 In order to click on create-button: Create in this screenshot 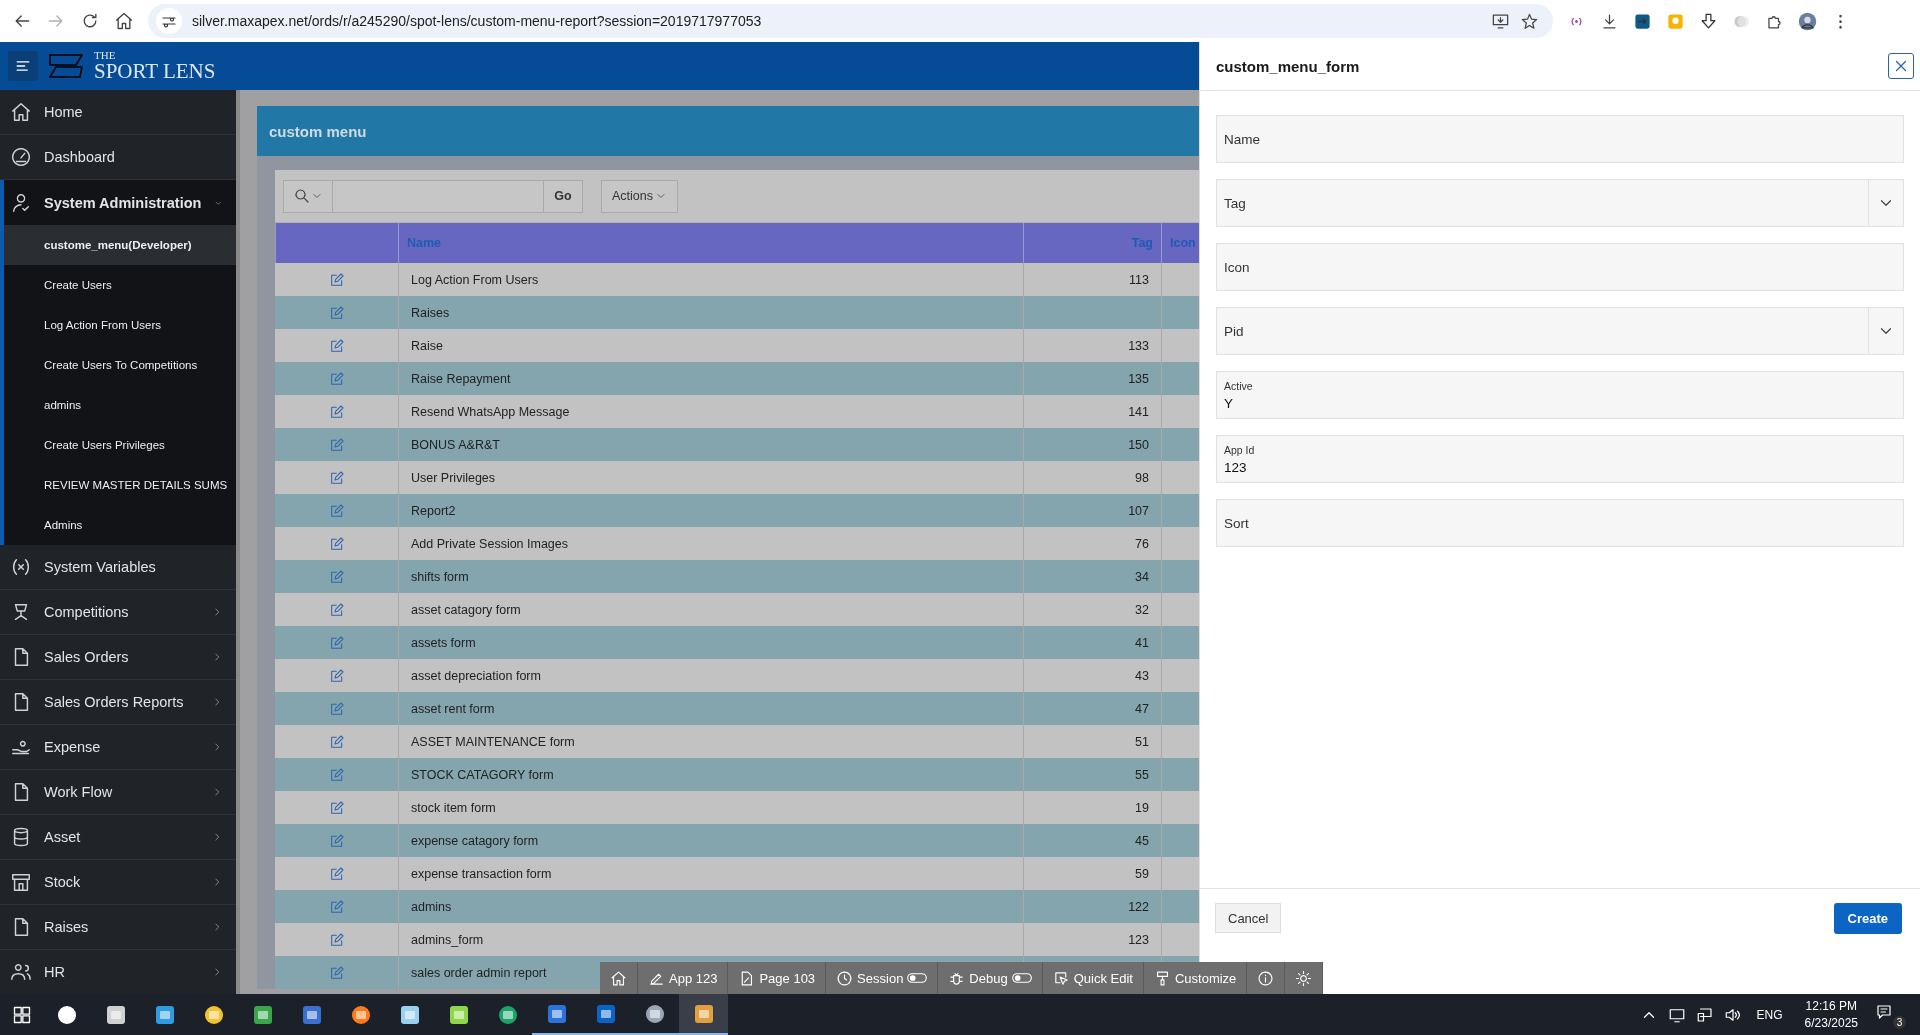, I will do `click(1867, 918)`.